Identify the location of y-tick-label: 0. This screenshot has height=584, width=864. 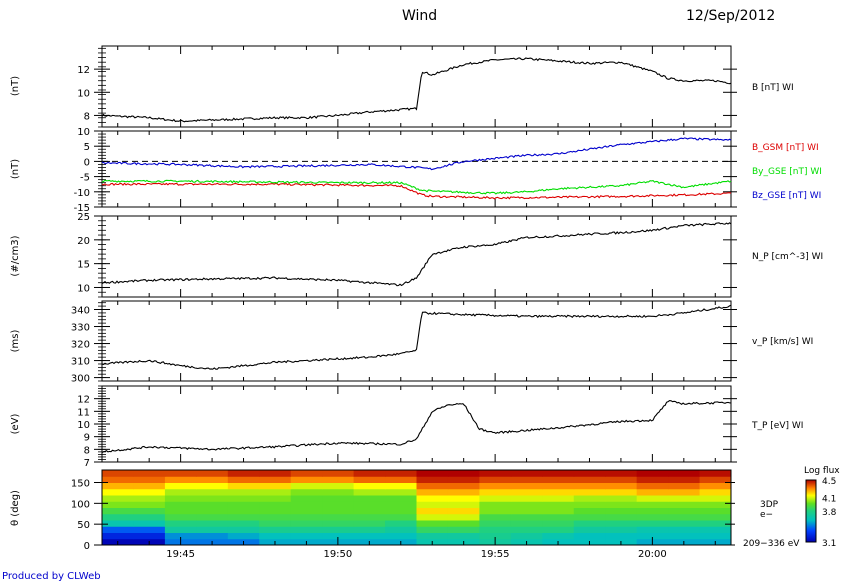
(87, 162).